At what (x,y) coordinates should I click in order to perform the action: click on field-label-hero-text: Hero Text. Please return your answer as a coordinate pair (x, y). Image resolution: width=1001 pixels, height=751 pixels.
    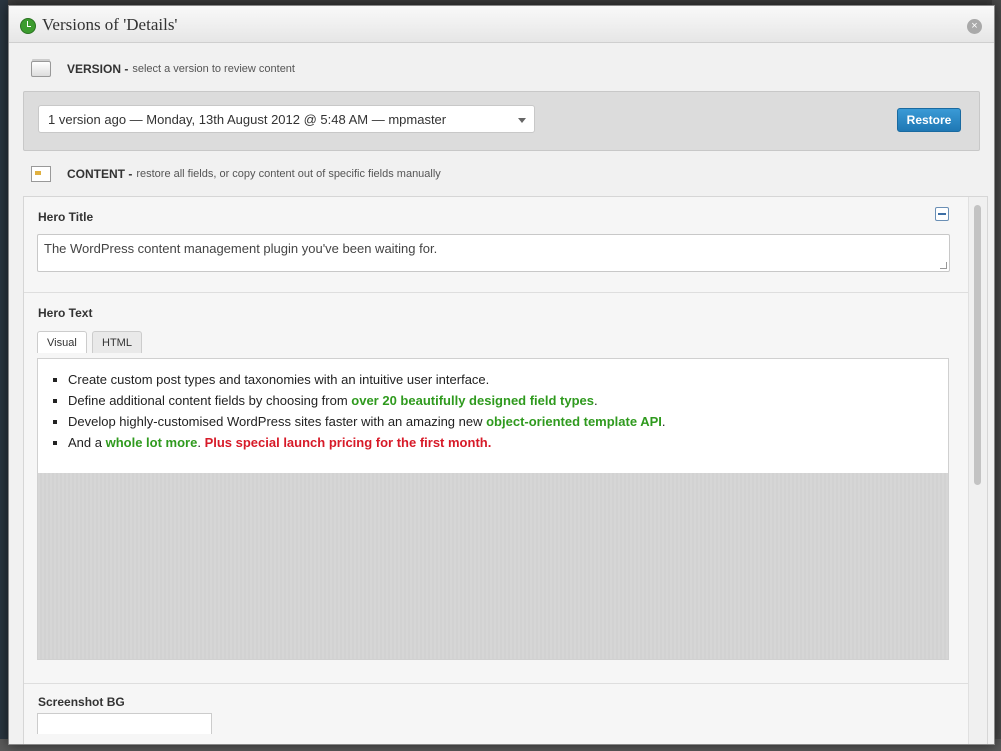
    Looking at the image, I should click on (65, 313).